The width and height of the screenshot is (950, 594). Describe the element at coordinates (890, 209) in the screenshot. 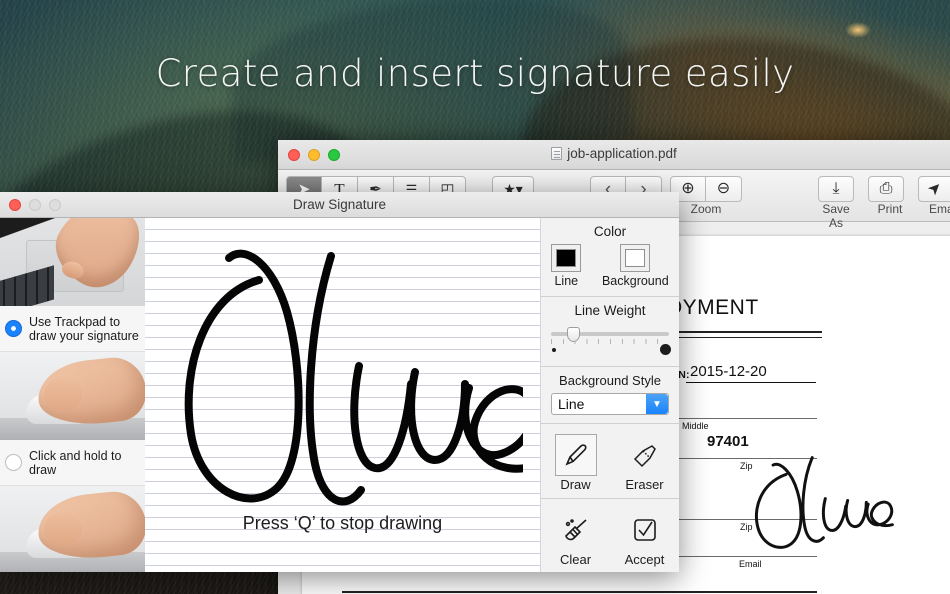

I see `print-label: Print` at that location.